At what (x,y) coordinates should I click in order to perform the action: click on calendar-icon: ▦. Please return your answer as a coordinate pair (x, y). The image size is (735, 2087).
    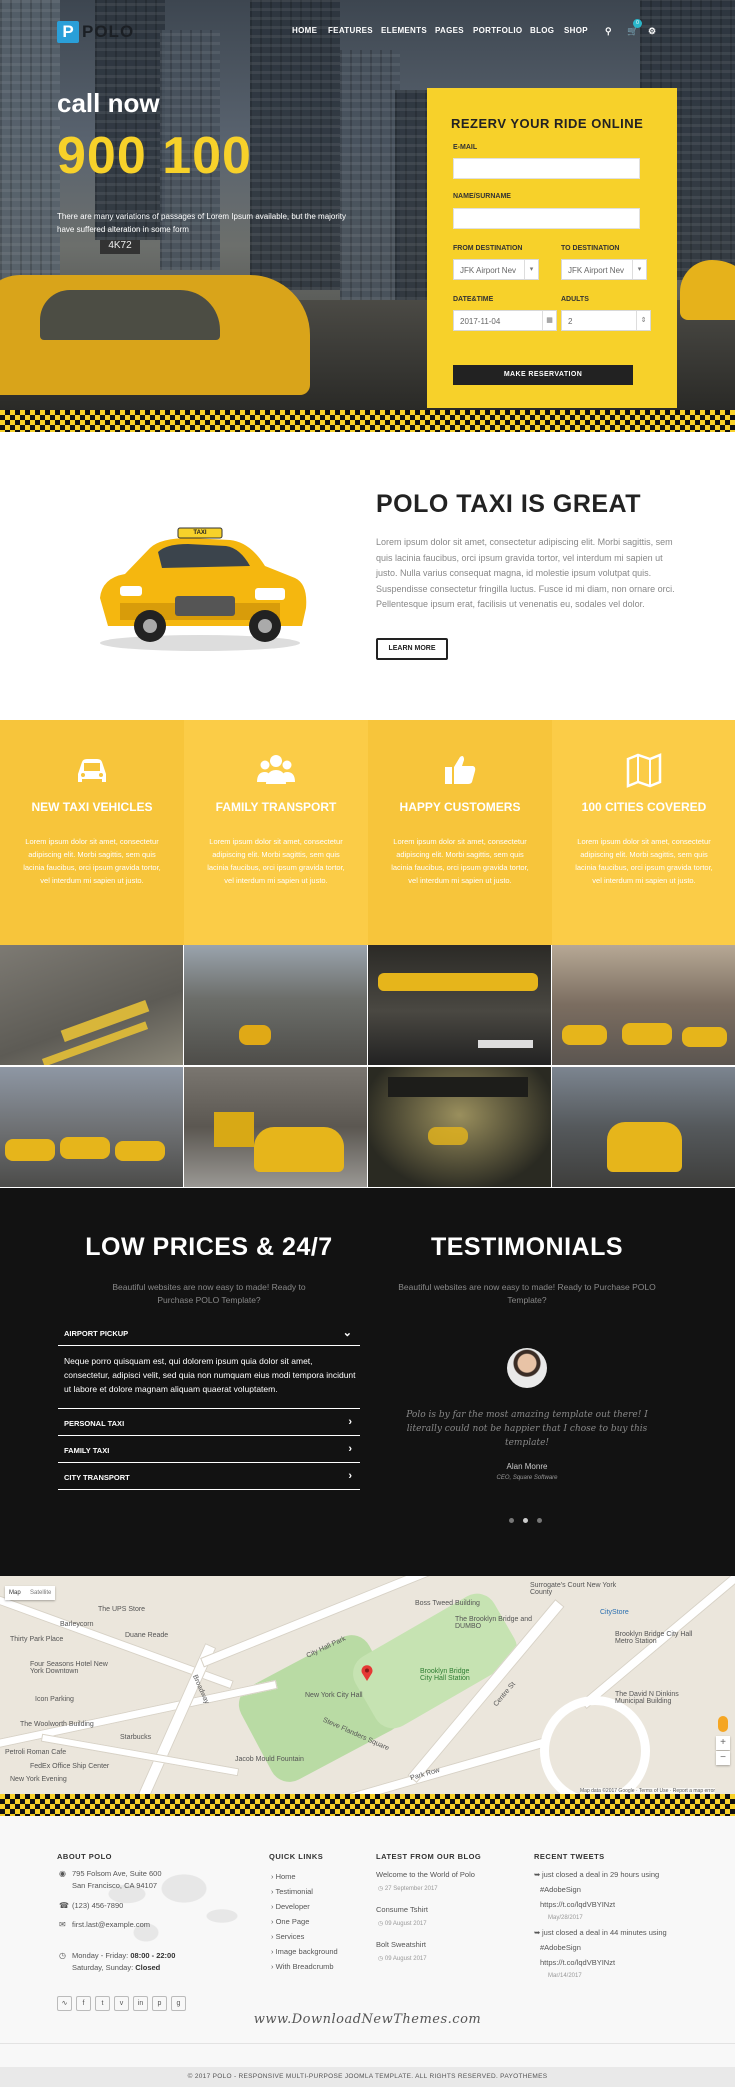
    Looking at the image, I should click on (549, 320).